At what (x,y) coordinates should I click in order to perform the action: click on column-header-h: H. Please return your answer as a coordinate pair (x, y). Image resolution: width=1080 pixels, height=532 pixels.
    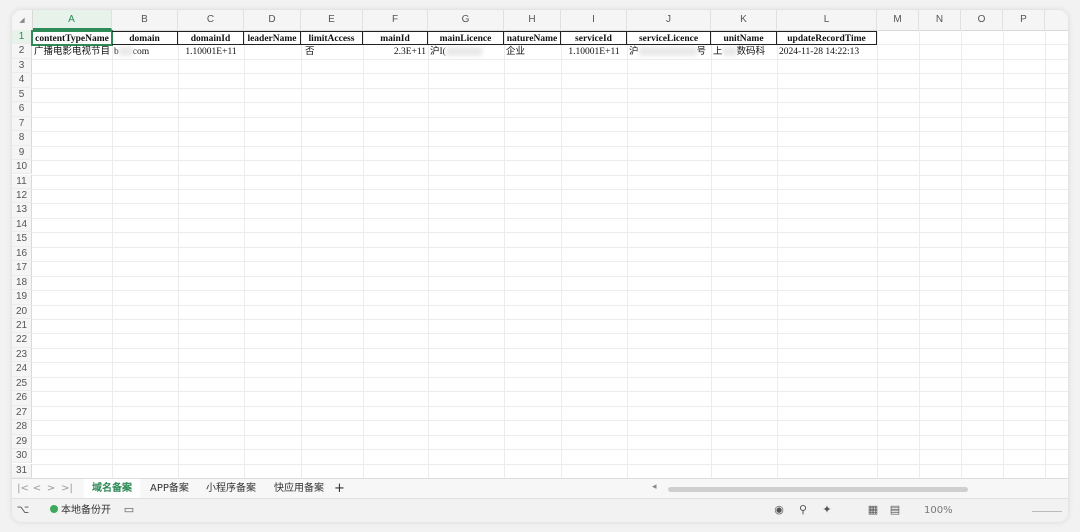
    Looking at the image, I should click on (532, 20).